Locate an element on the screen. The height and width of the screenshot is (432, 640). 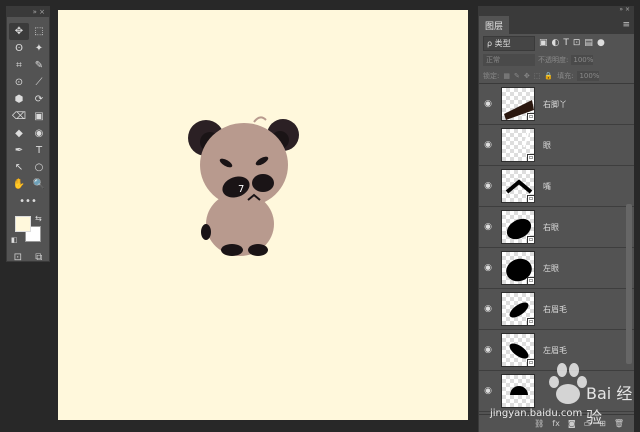
watermark-url: jingyan.baidu.com is located at coordinates (536, 413).